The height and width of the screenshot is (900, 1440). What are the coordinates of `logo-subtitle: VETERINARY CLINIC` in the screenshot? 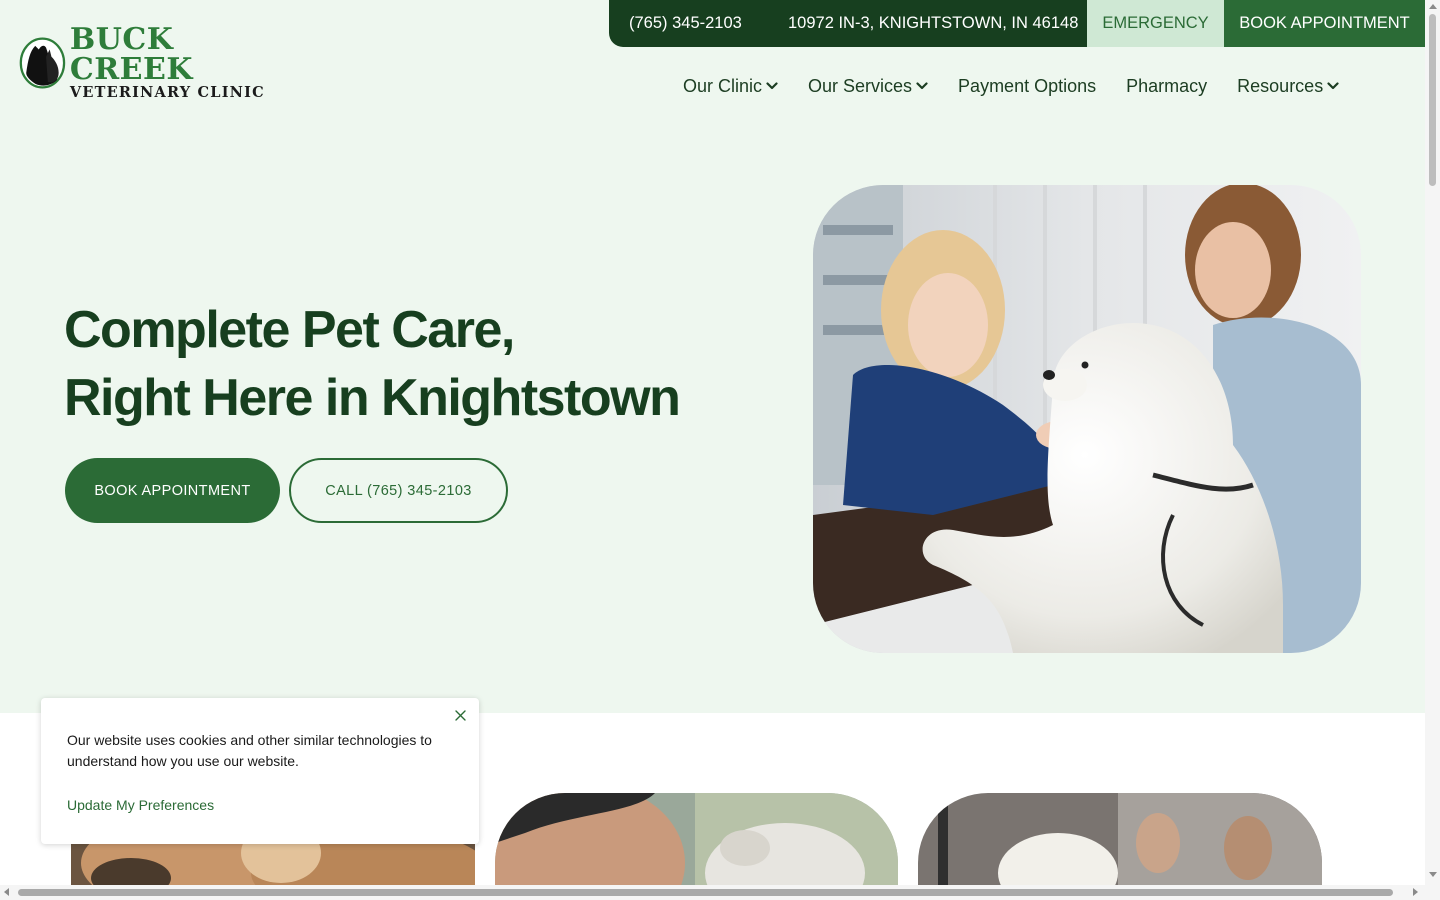 It's located at (167, 92).